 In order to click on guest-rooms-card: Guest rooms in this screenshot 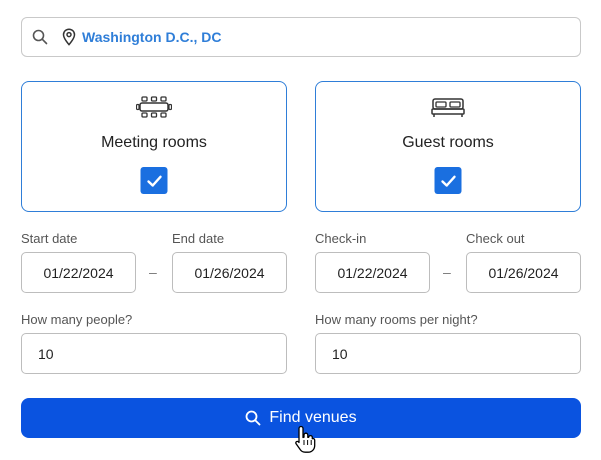, I will do `click(448, 146)`.